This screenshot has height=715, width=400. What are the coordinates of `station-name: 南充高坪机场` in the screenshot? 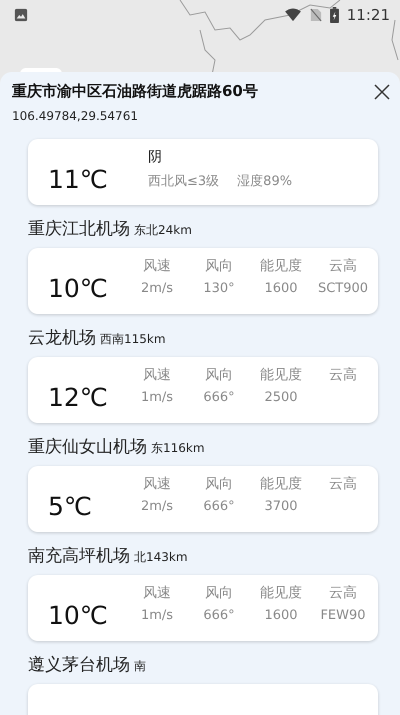 It's located at (79, 556).